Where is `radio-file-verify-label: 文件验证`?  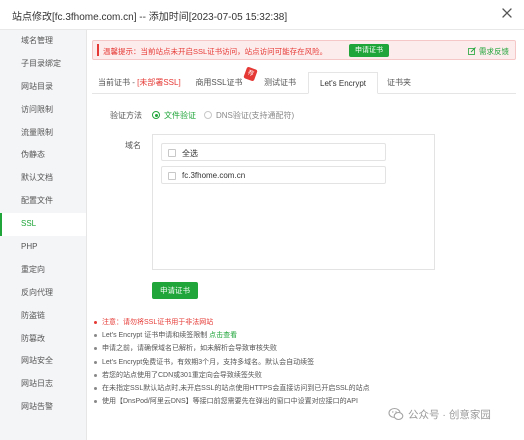 radio-file-verify-label: 文件验证 is located at coordinates (180, 115).